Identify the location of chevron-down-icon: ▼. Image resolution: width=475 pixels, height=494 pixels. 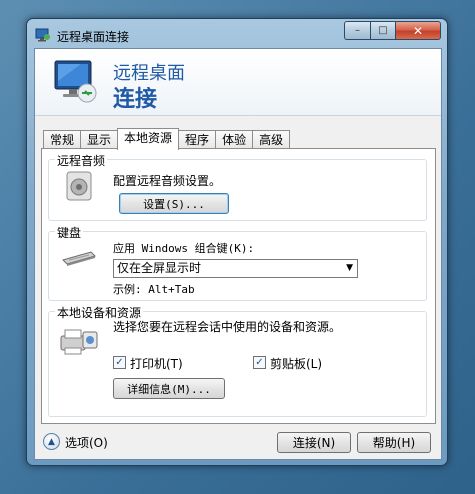
(349, 268).